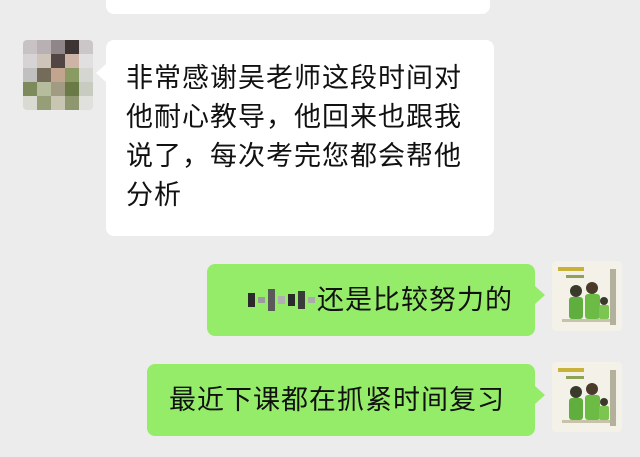 The height and width of the screenshot is (457, 640). I want to click on pixelated-avatar-icon, so click(58, 75).